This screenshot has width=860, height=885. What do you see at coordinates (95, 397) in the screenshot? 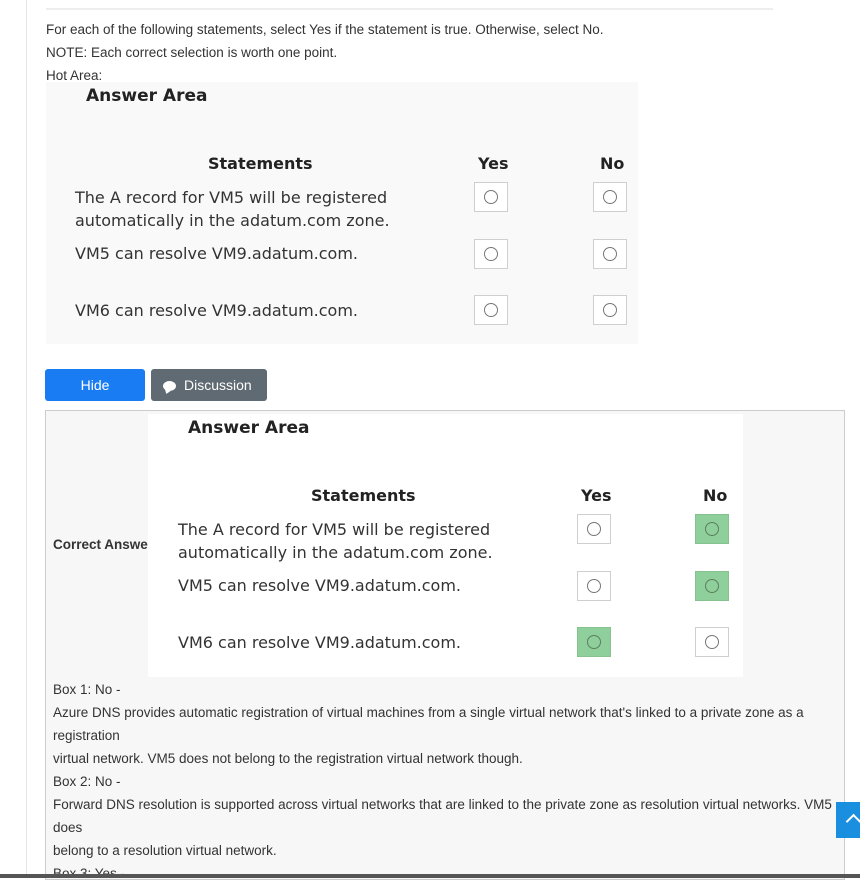
I see `hide-solution-button: Hide Solution` at bounding box center [95, 397].